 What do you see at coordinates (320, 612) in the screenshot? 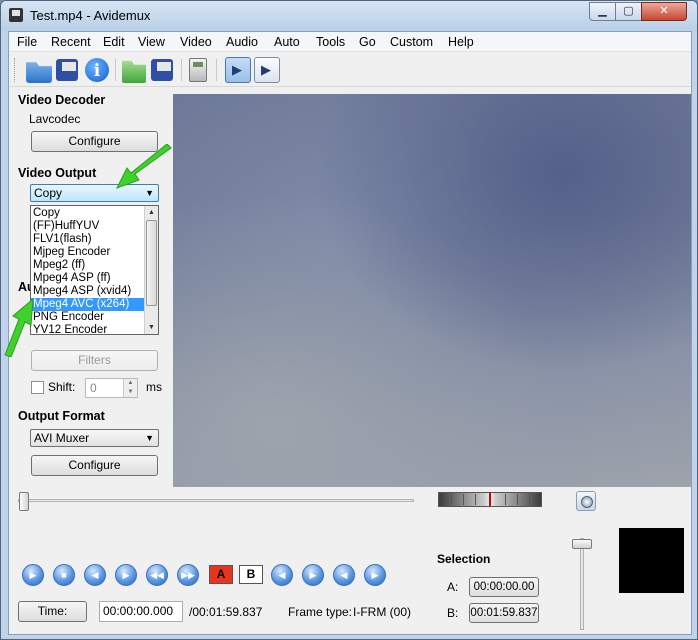
I see `frame-type-label: Frame type:` at bounding box center [320, 612].